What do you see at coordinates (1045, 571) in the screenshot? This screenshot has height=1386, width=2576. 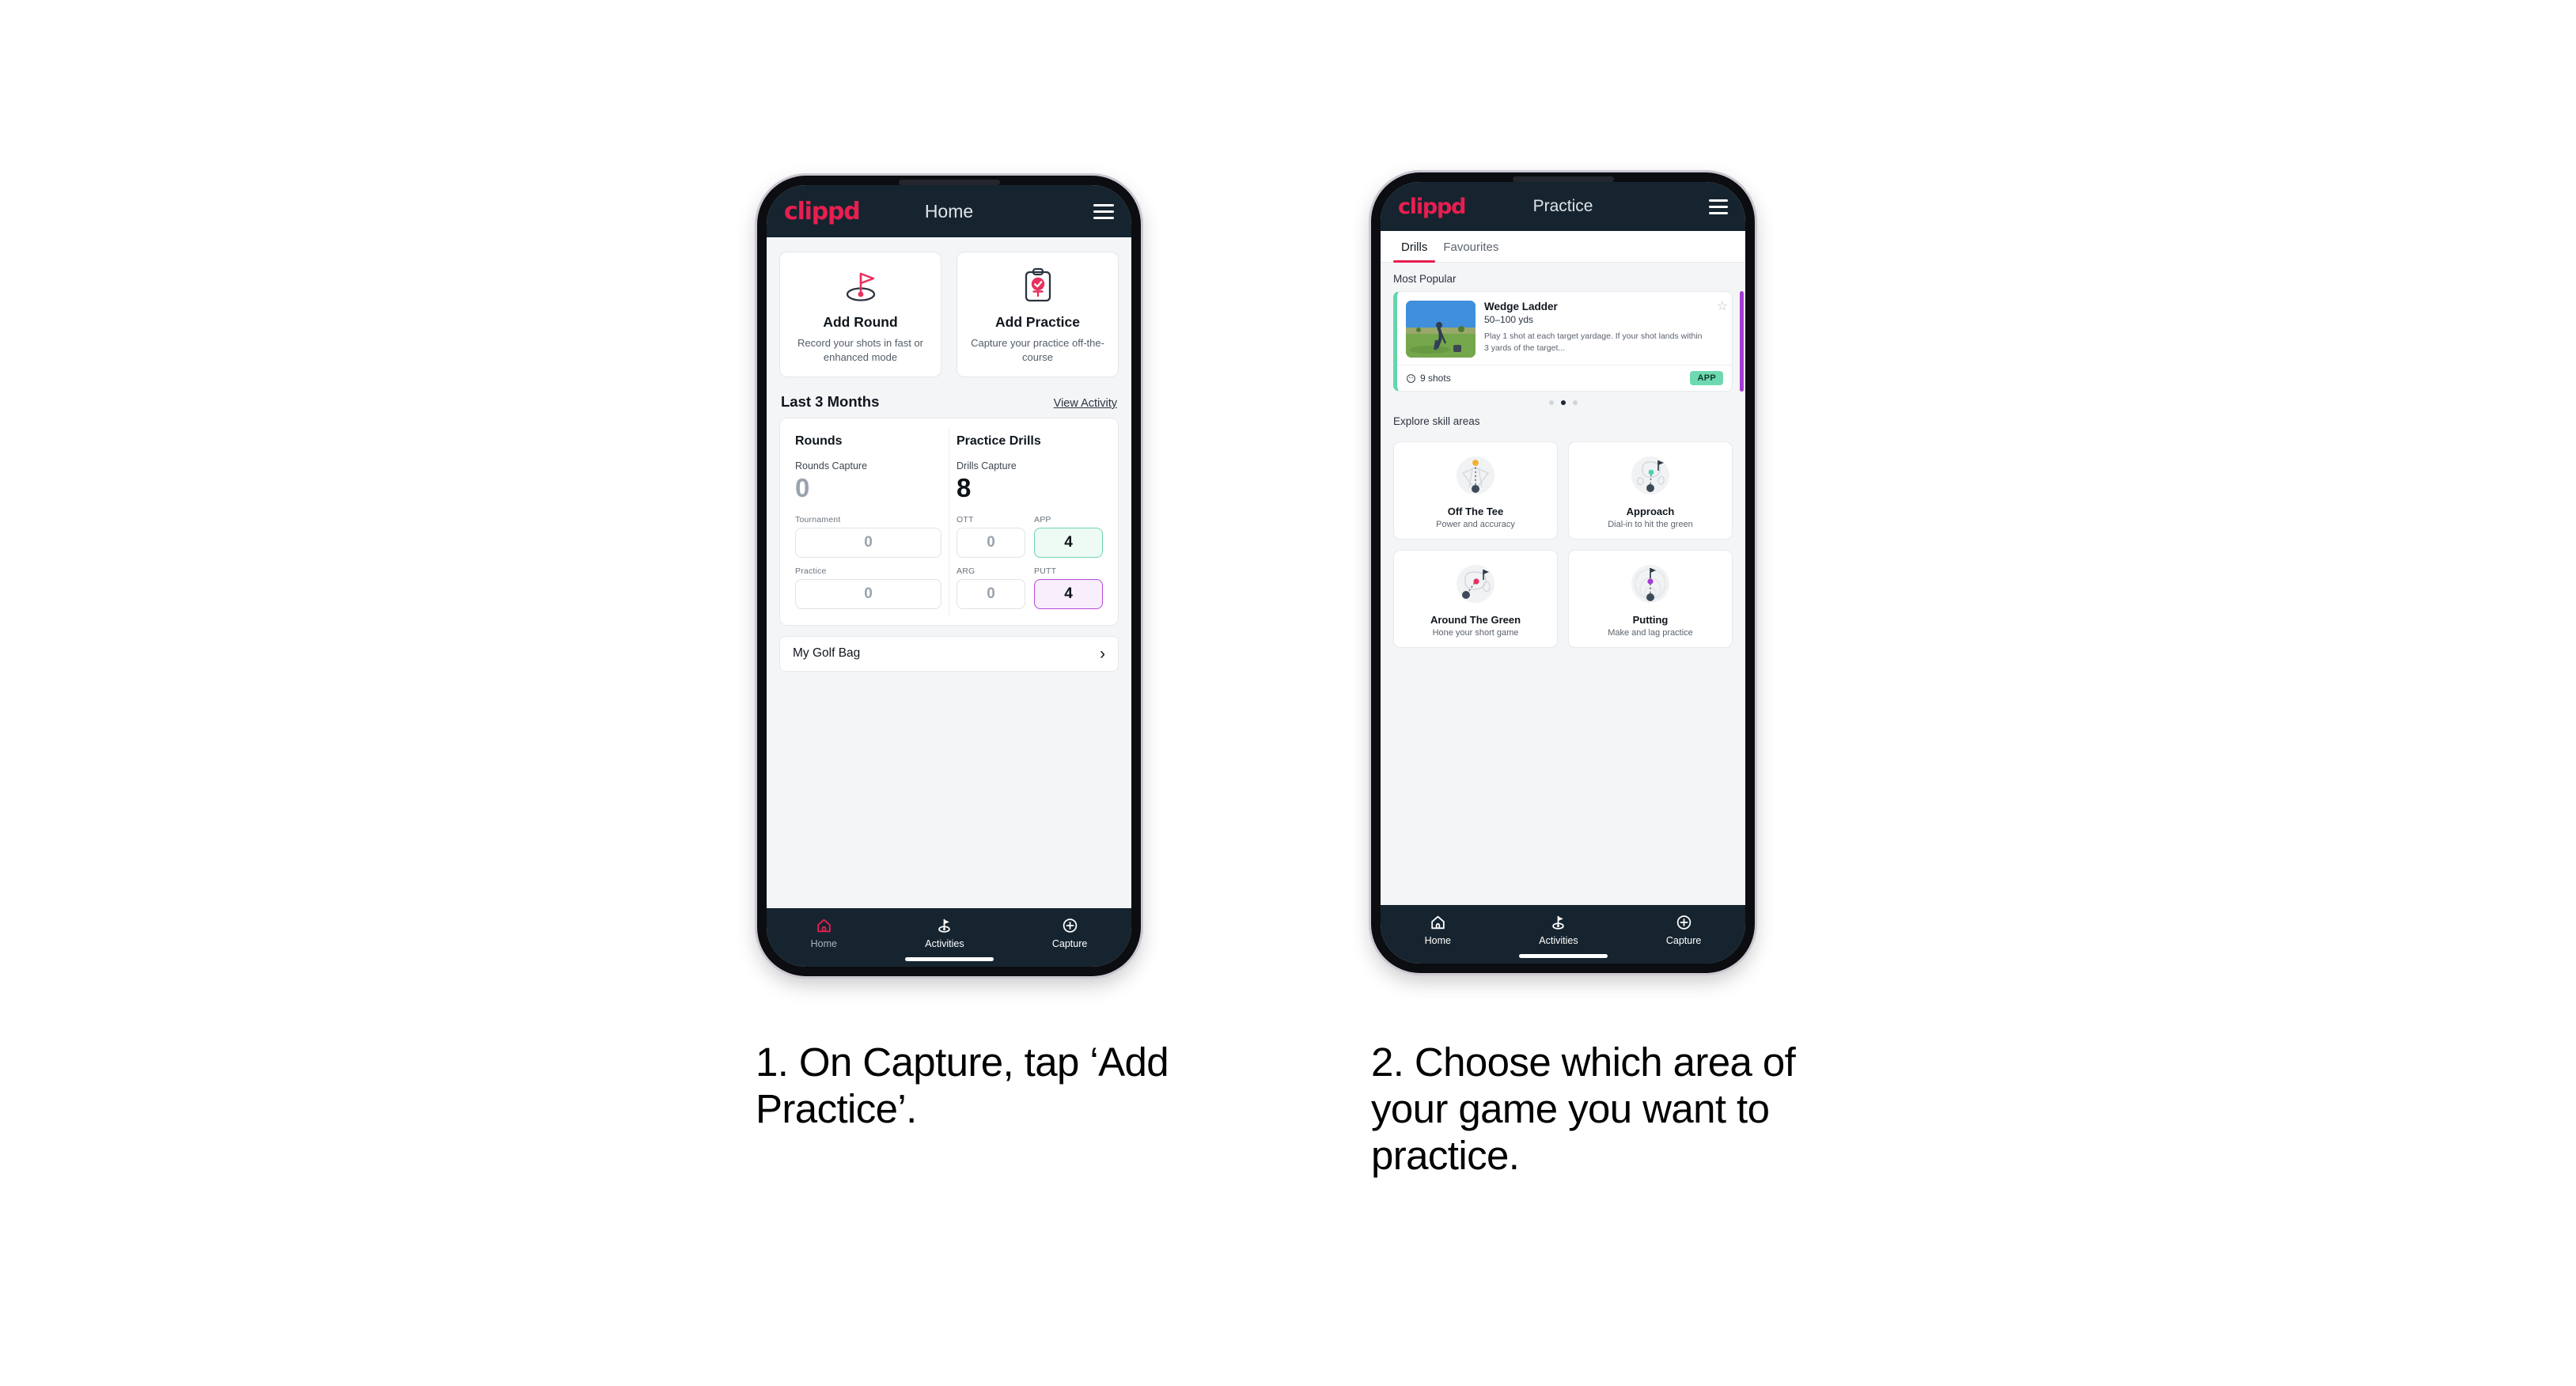 I see `putt-label: PUTT` at bounding box center [1045, 571].